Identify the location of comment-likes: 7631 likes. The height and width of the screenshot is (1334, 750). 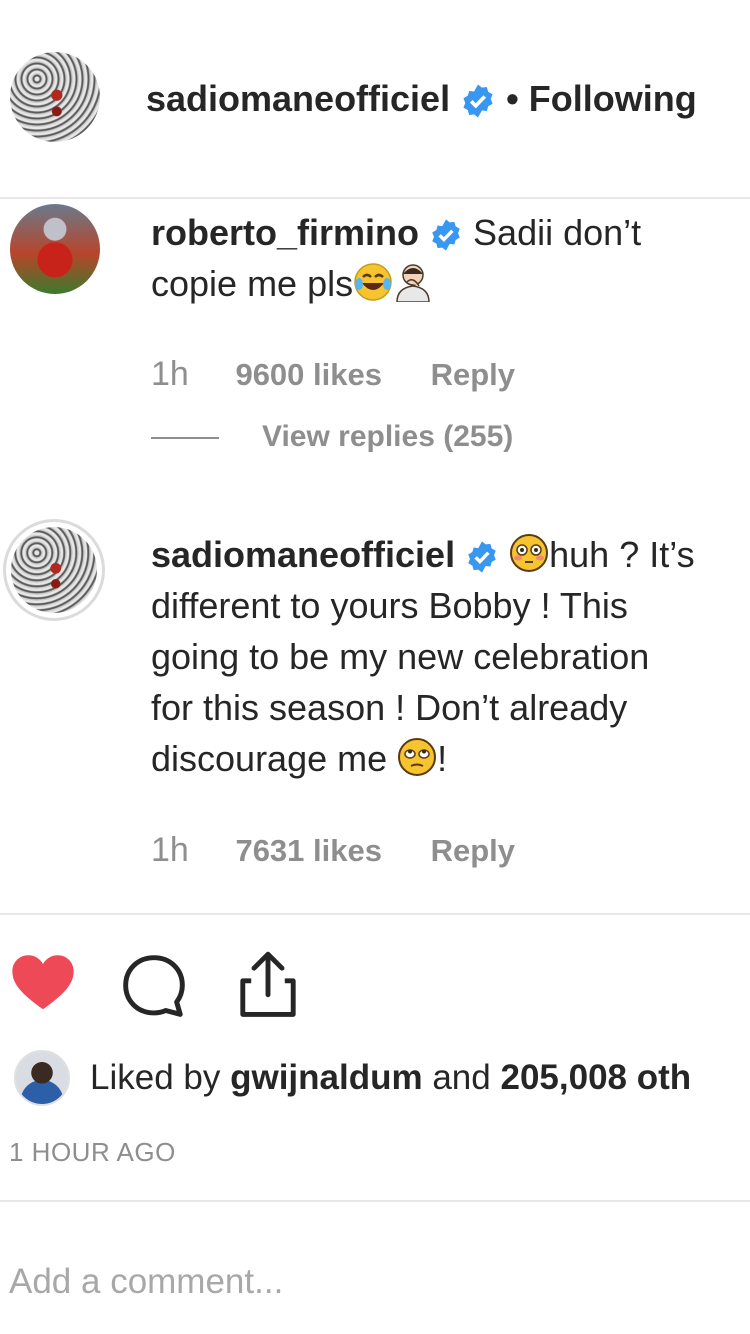
(308, 850).